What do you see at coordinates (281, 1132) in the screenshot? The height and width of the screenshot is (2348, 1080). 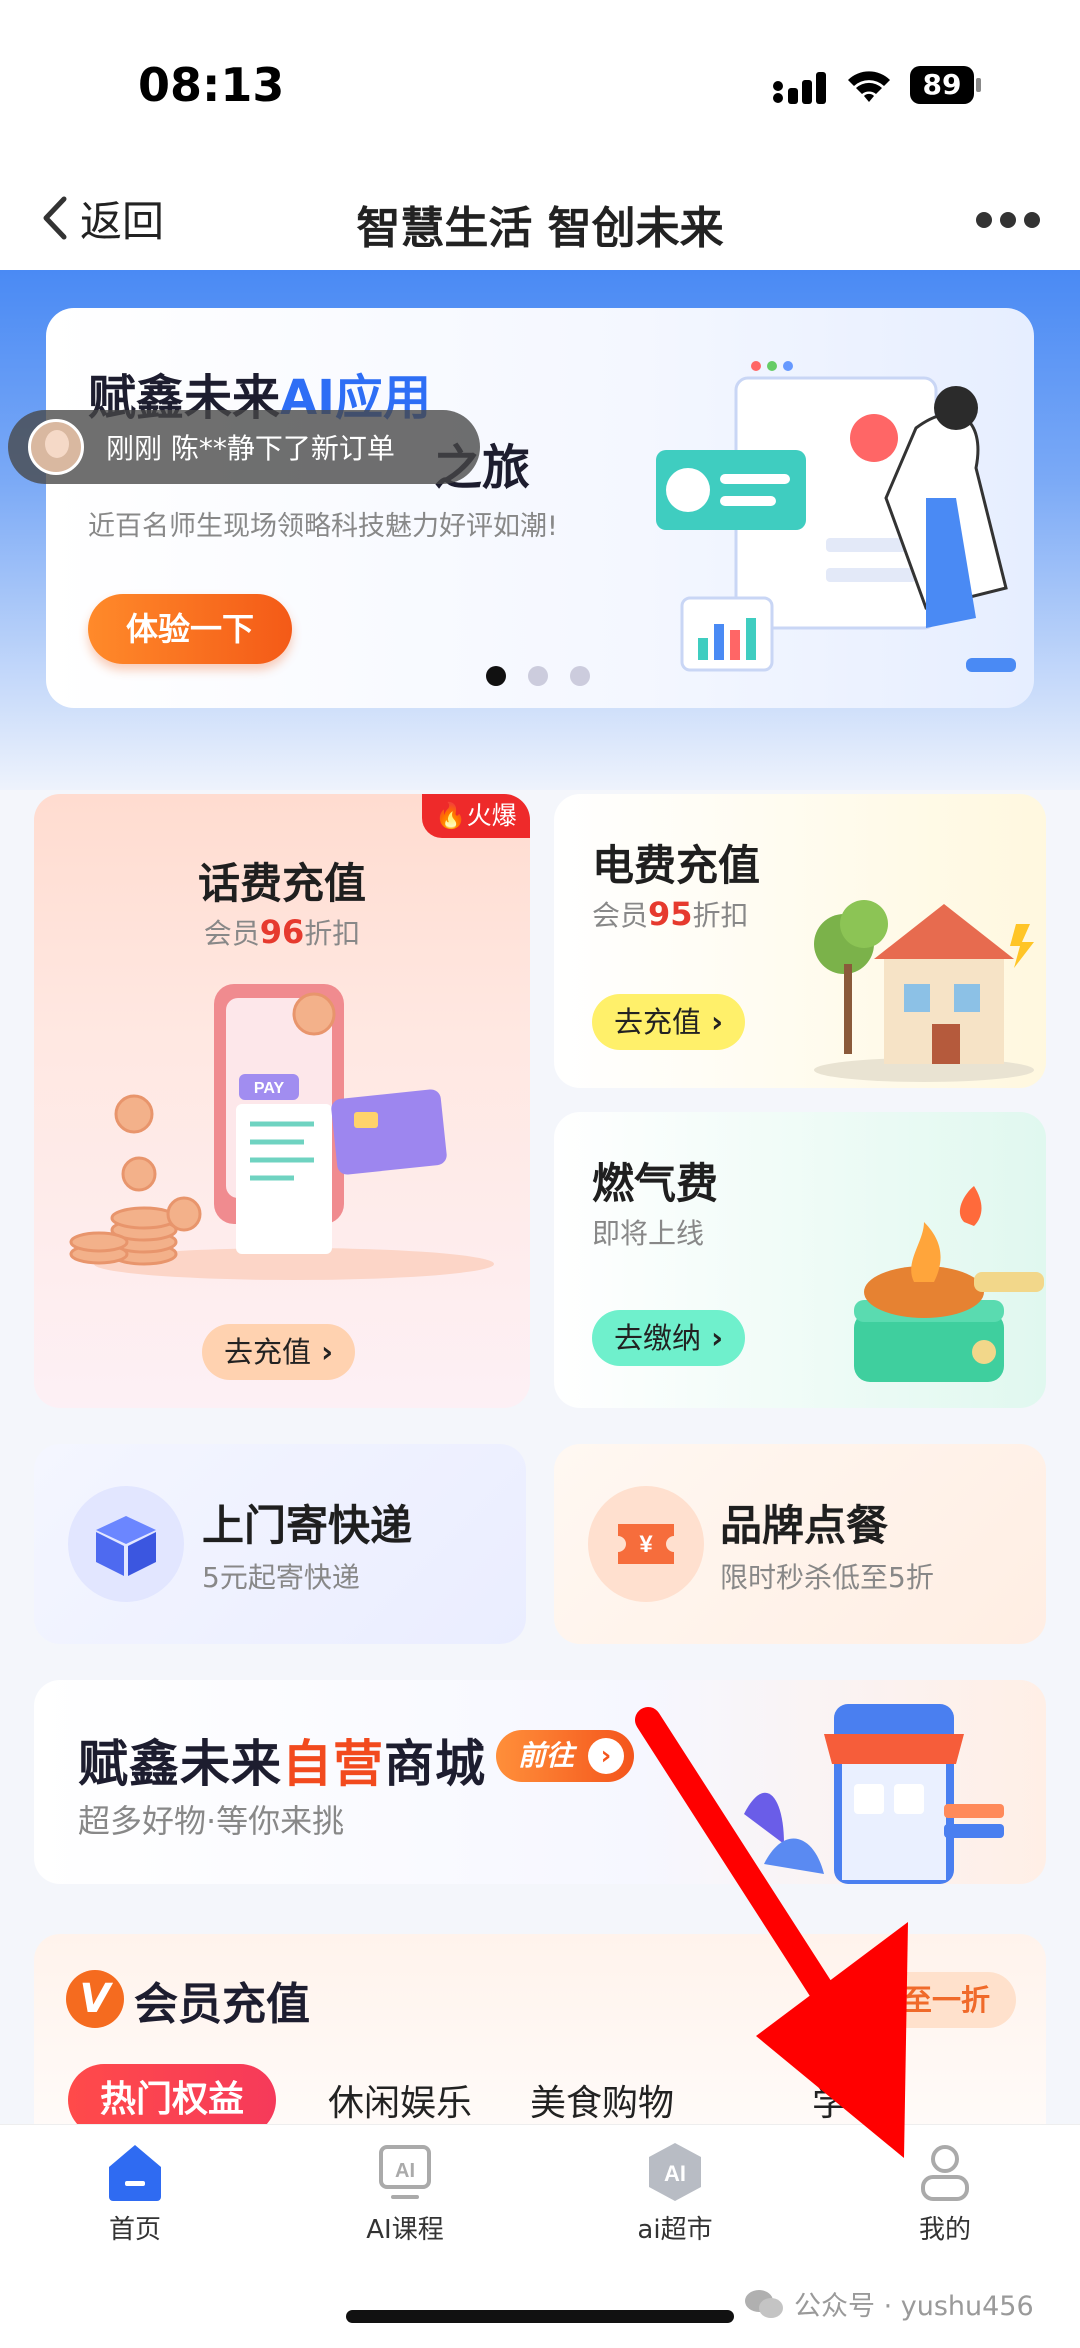 I see `phone-pay-illustration-icon: PAY` at bounding box center [281, 1132].